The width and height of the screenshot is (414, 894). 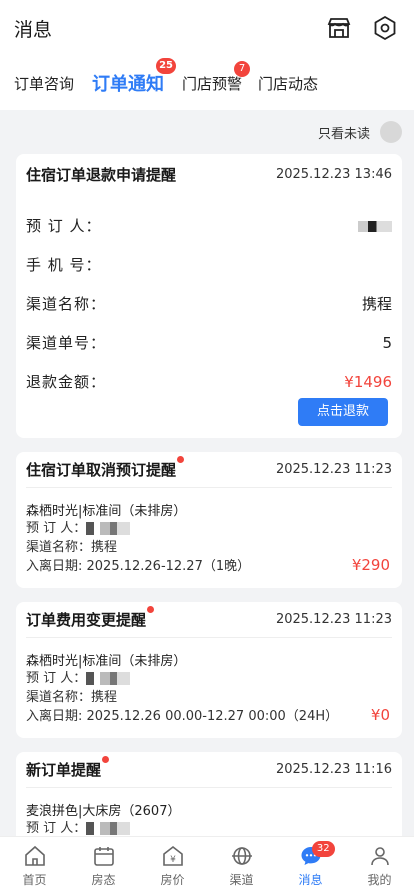 I want to click on tab-bar: 订单咨询 订单通知 25 门店预警 7 门店动态, so click(x=207, y=83).